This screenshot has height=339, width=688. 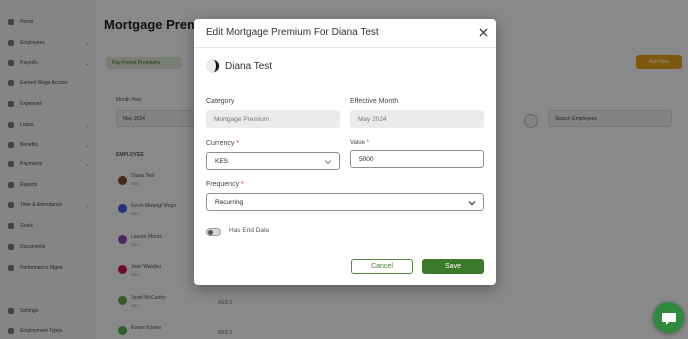 What do you see at coordinates (453, 266) in the screenshot?
I see `save-button: Save` at bounding box center [453, 266].